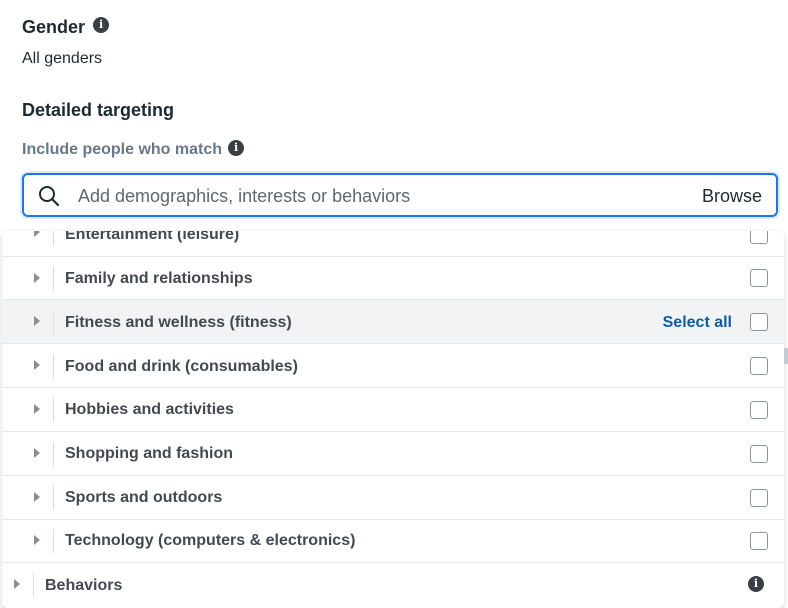  Describe the element at coordinates (786, 356) in the screenshot. I see `scrollbar-edge` at that location.